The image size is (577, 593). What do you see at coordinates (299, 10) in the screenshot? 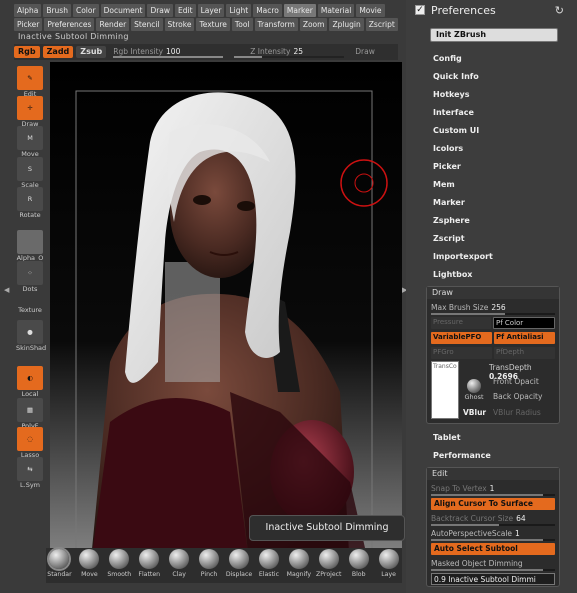
I see `menu-marker: Marker` at bounding box center [299, 10].